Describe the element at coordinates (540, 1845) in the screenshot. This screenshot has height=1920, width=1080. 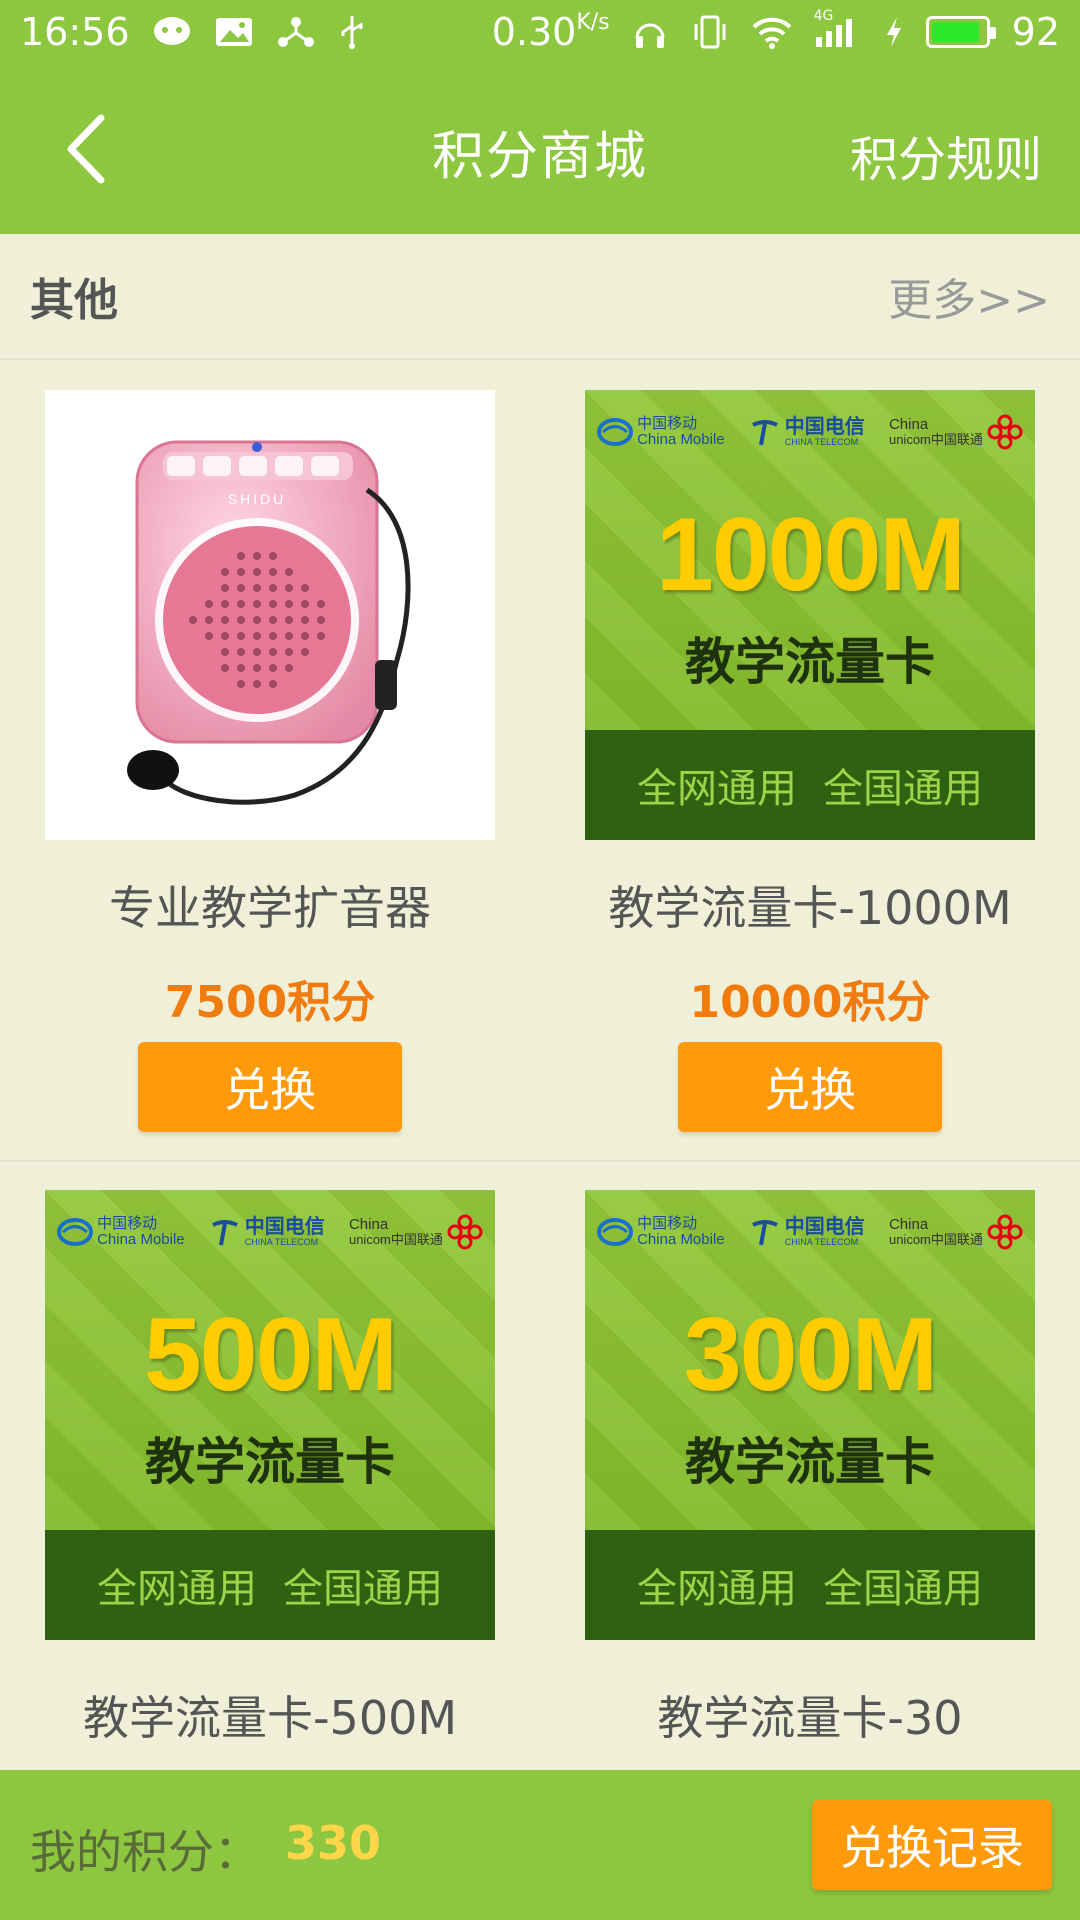
I see `bottom-bar: 我的积分： 330 兑换记录` at that location.